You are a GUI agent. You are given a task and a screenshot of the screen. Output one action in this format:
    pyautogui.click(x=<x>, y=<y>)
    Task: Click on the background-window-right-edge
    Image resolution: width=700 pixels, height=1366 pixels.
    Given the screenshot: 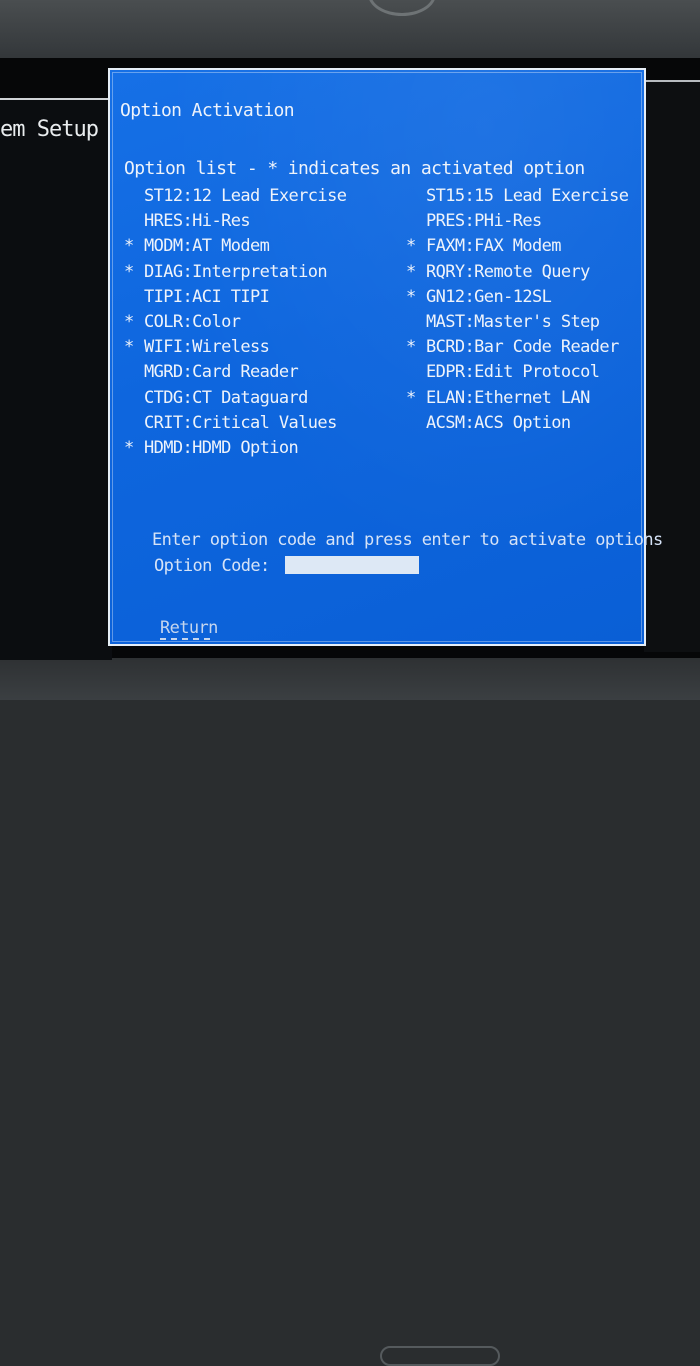 What is the action you would take?
    pyautogui.click(x=672, y=366)
    